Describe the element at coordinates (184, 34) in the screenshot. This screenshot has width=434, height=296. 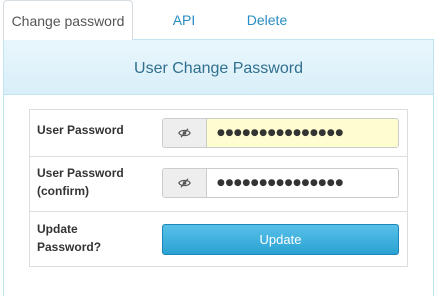
I see `tab-api-settings: API Settings` at that location.